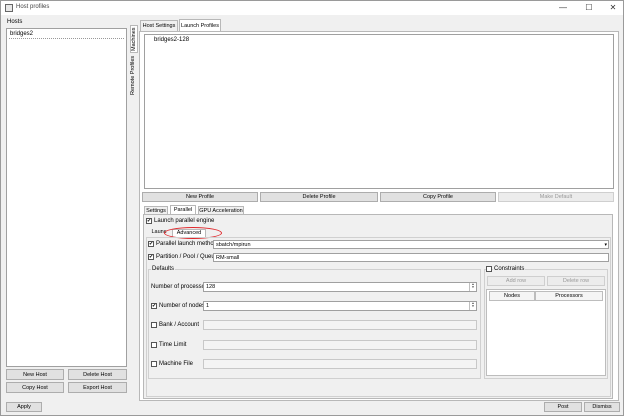  I want to click on copy-host-button: Copy Host, so click(35, 387).